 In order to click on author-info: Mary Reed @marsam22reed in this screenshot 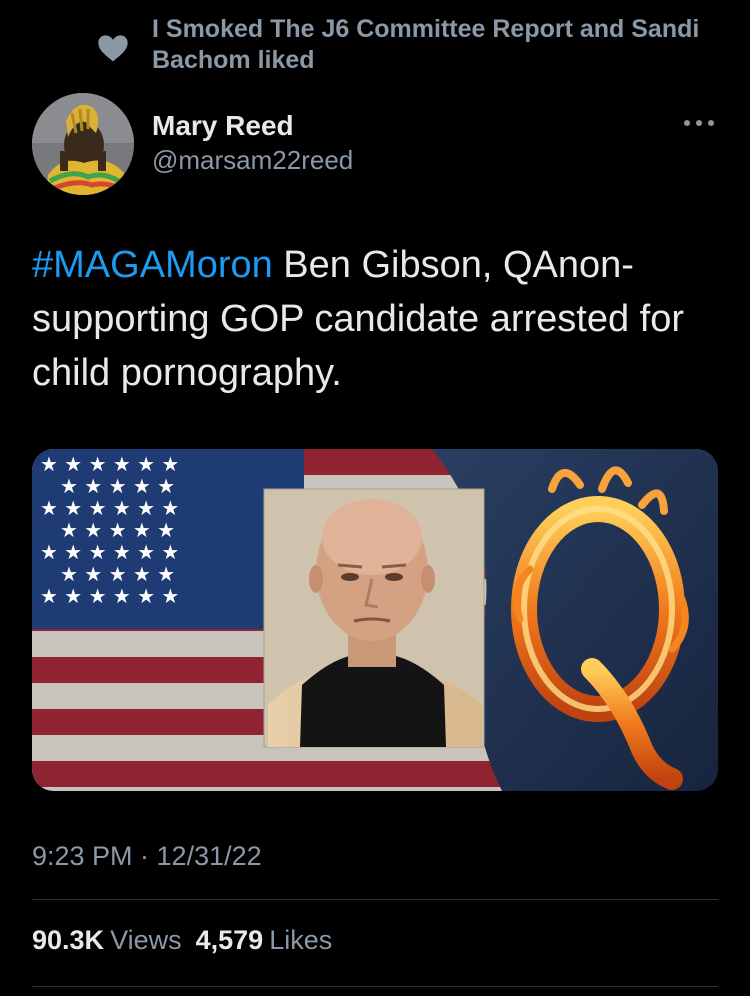, I will do `click(252, 143)`.